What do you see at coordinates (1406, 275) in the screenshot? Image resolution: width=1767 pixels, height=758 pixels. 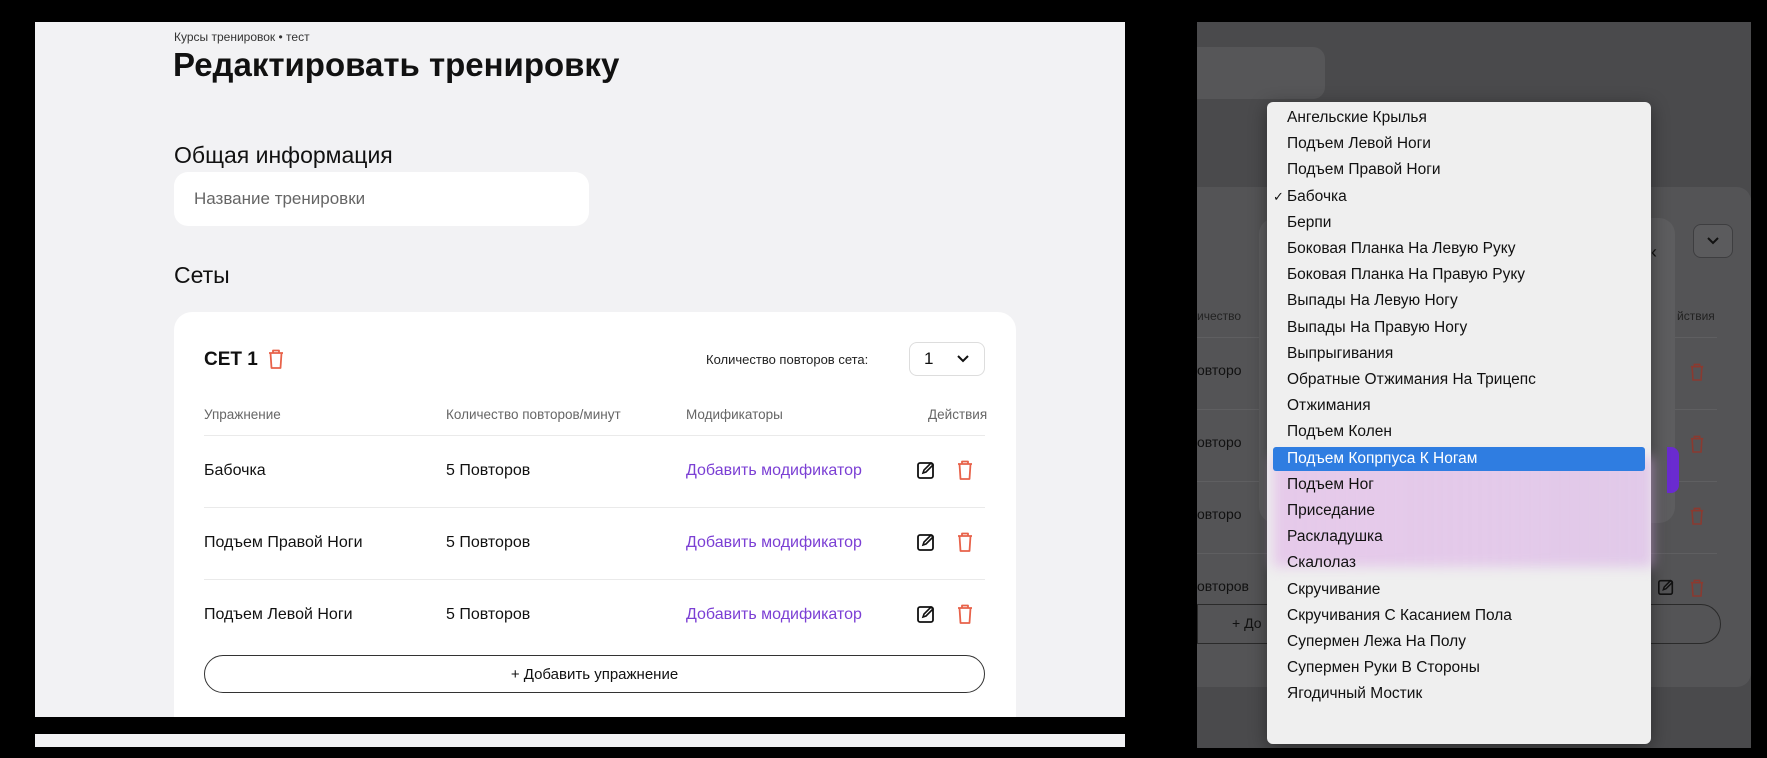 I see `dropdown-item-label: Боковая Планка На Правую Руку` at bounding box center [1406, 275].